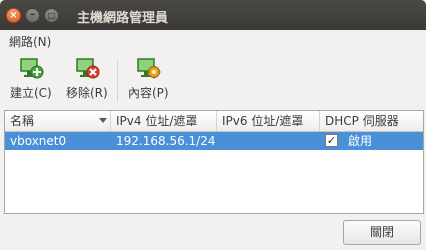 The image size is (426, 250). What do you see at coordinates (382, 232) in the screenshot?
I see `close-button: 關閉` at bounding box center [382, 232].